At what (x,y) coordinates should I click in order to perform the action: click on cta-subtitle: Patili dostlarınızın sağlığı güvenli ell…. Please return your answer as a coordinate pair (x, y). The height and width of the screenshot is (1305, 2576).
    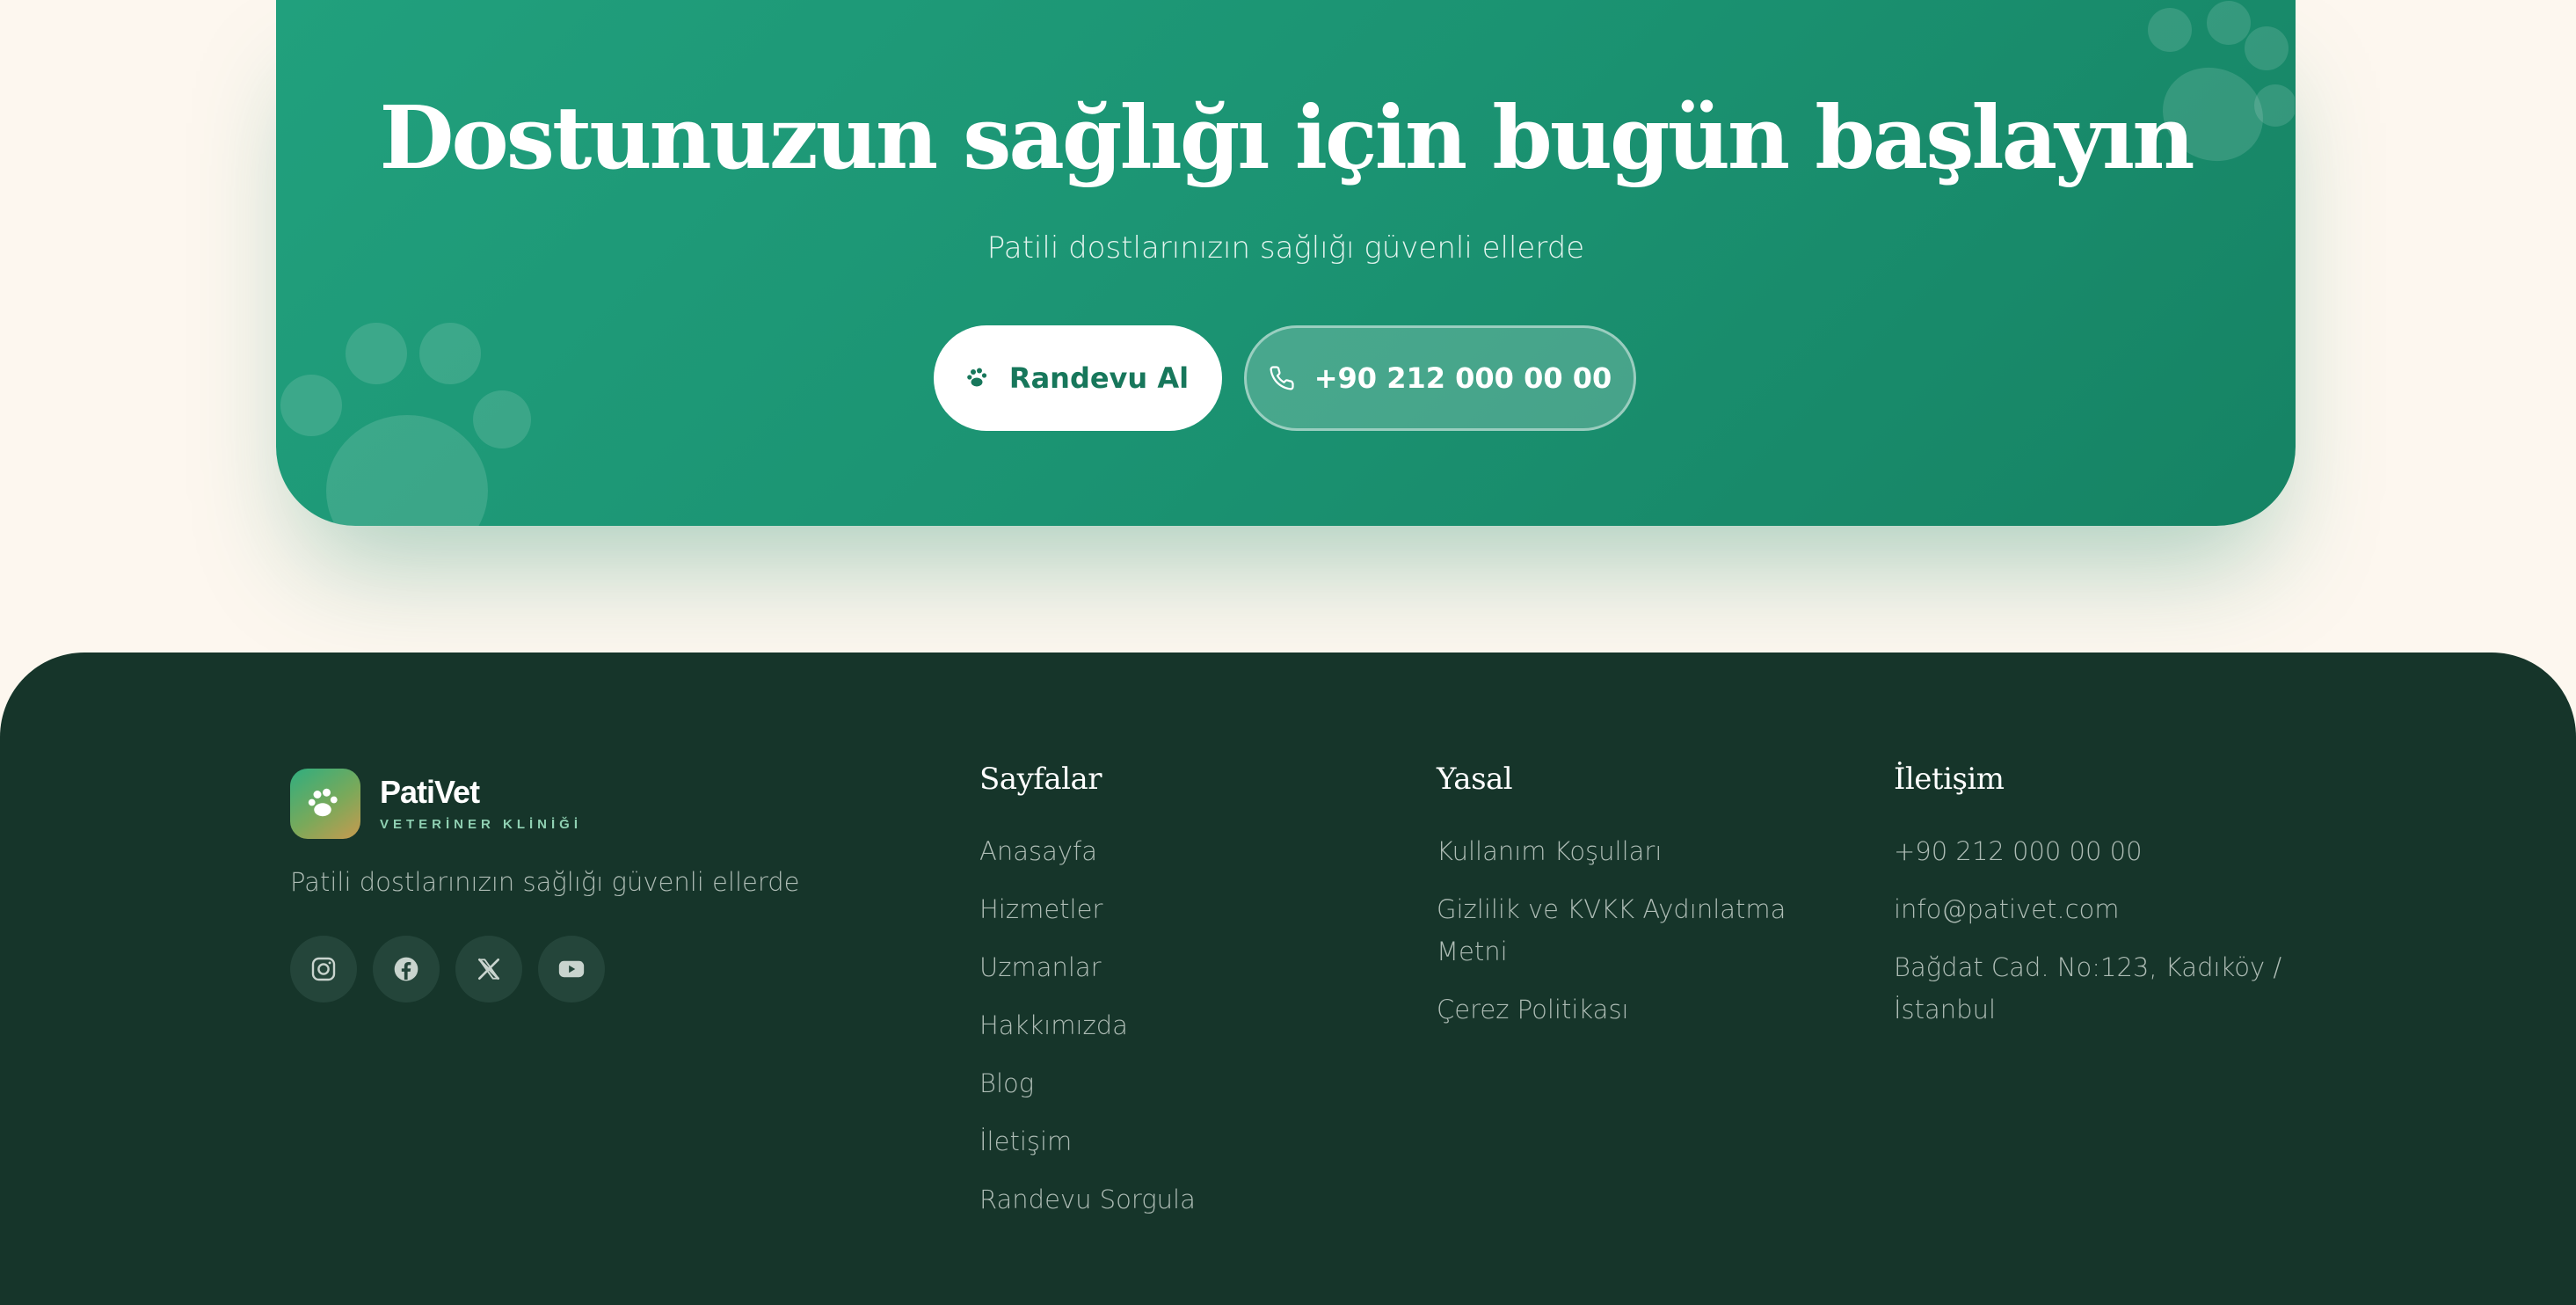
    Looking at the image, I should click on (1285, 248).